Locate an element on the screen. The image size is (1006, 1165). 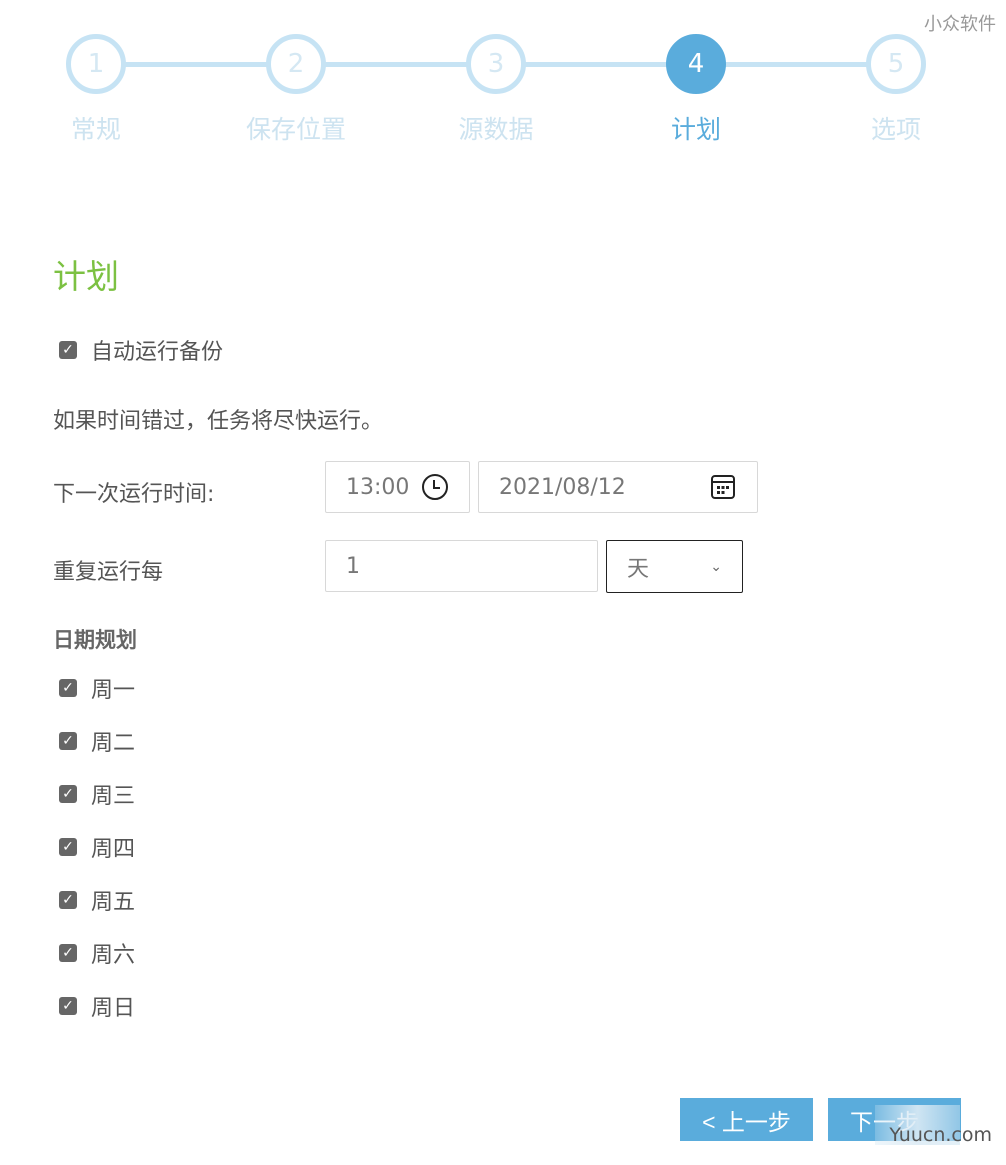
time-value: 13:00 is located at coordinates (378, 487).